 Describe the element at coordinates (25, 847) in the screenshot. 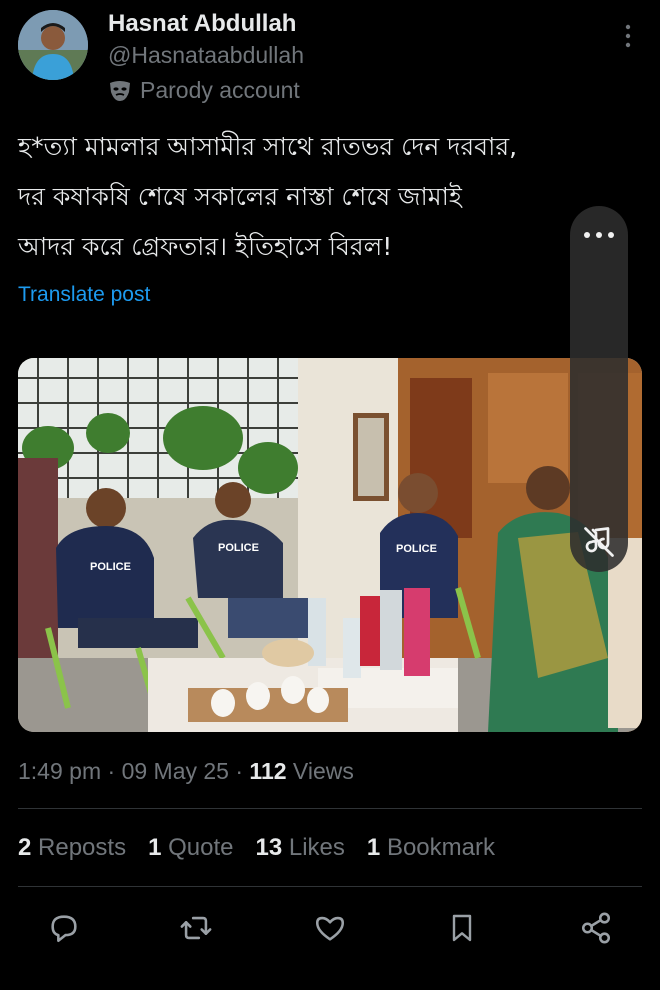

I see `reposts-count: 2` at that location.